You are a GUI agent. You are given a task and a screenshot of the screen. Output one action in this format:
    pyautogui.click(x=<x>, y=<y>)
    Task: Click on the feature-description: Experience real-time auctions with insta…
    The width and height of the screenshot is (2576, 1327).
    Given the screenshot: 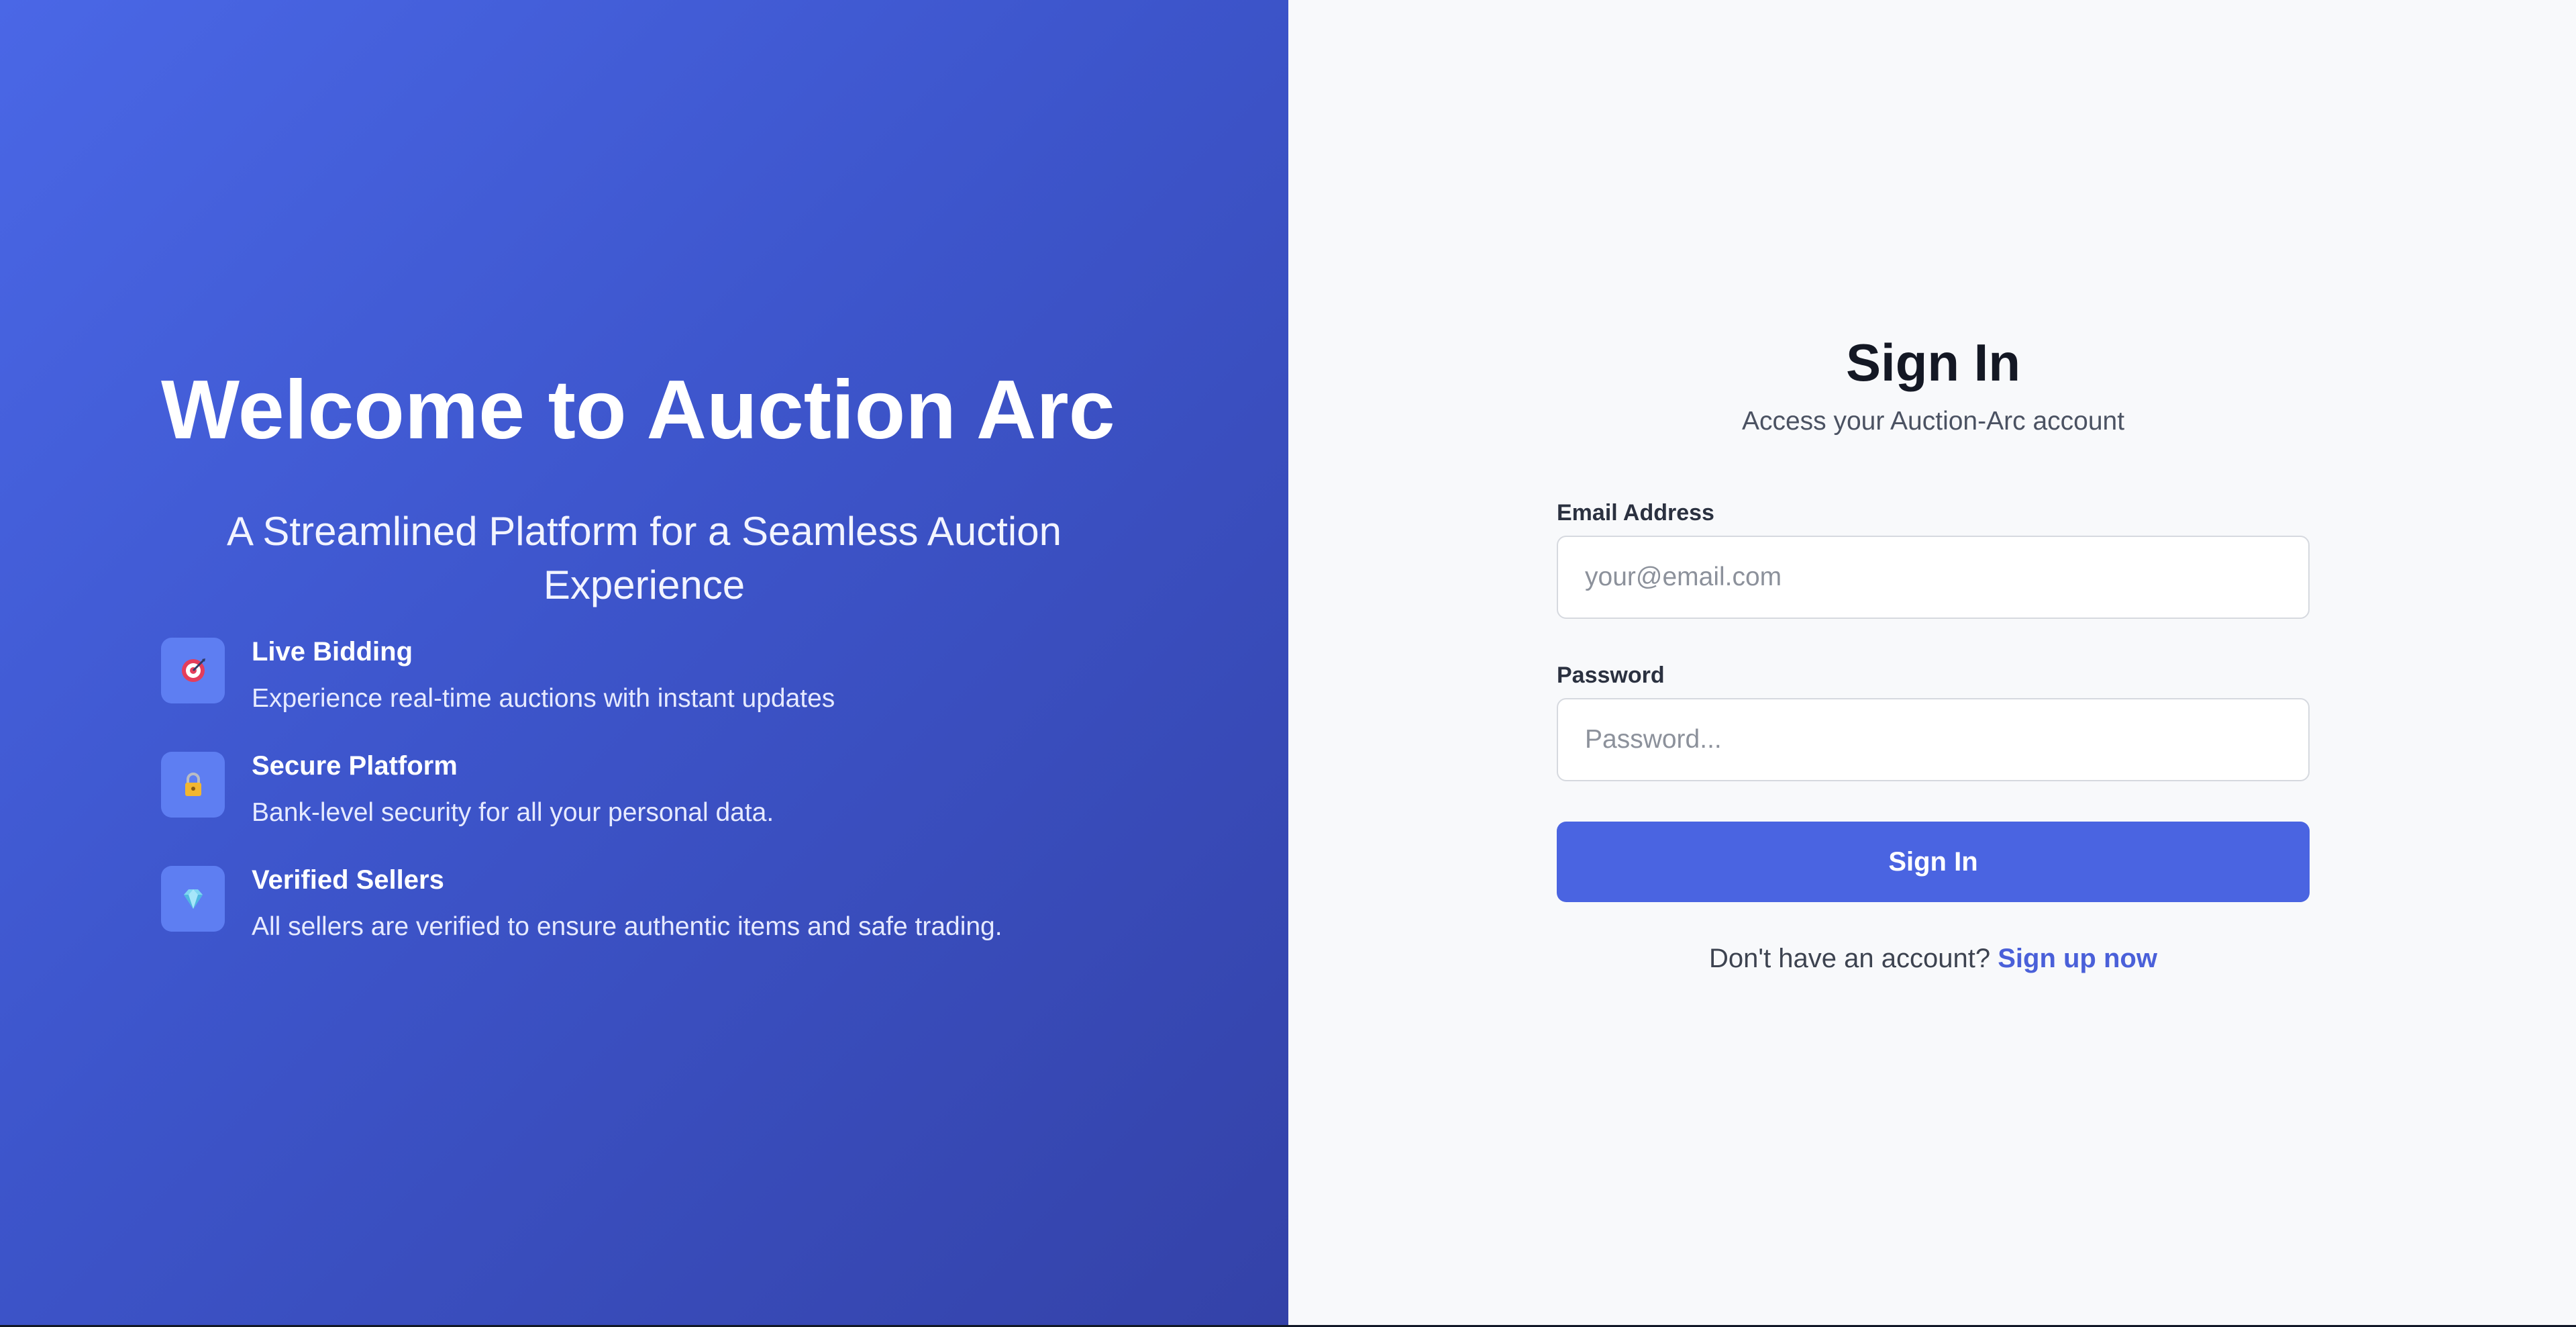 What is the action you would take?
    pyautogui.click(x=543, y=698)
    